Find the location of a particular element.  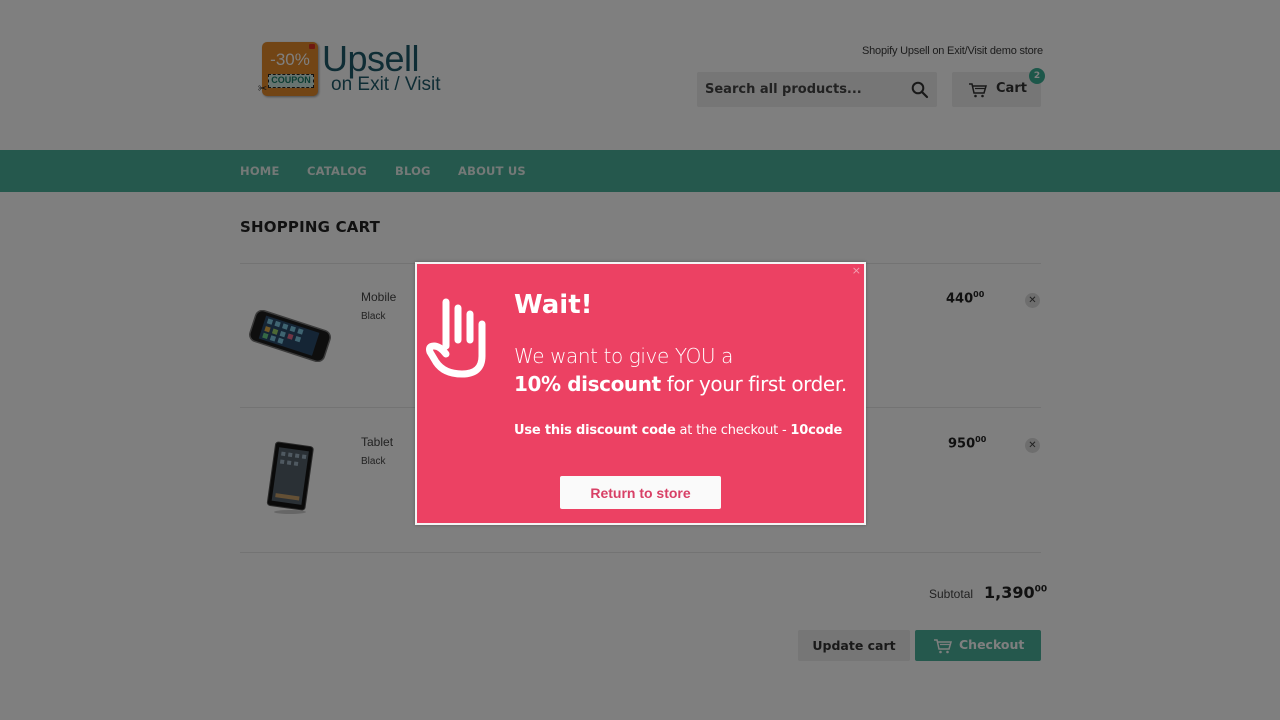

popup-code-intro: Use this discount code is located at coordinates (595, 430).